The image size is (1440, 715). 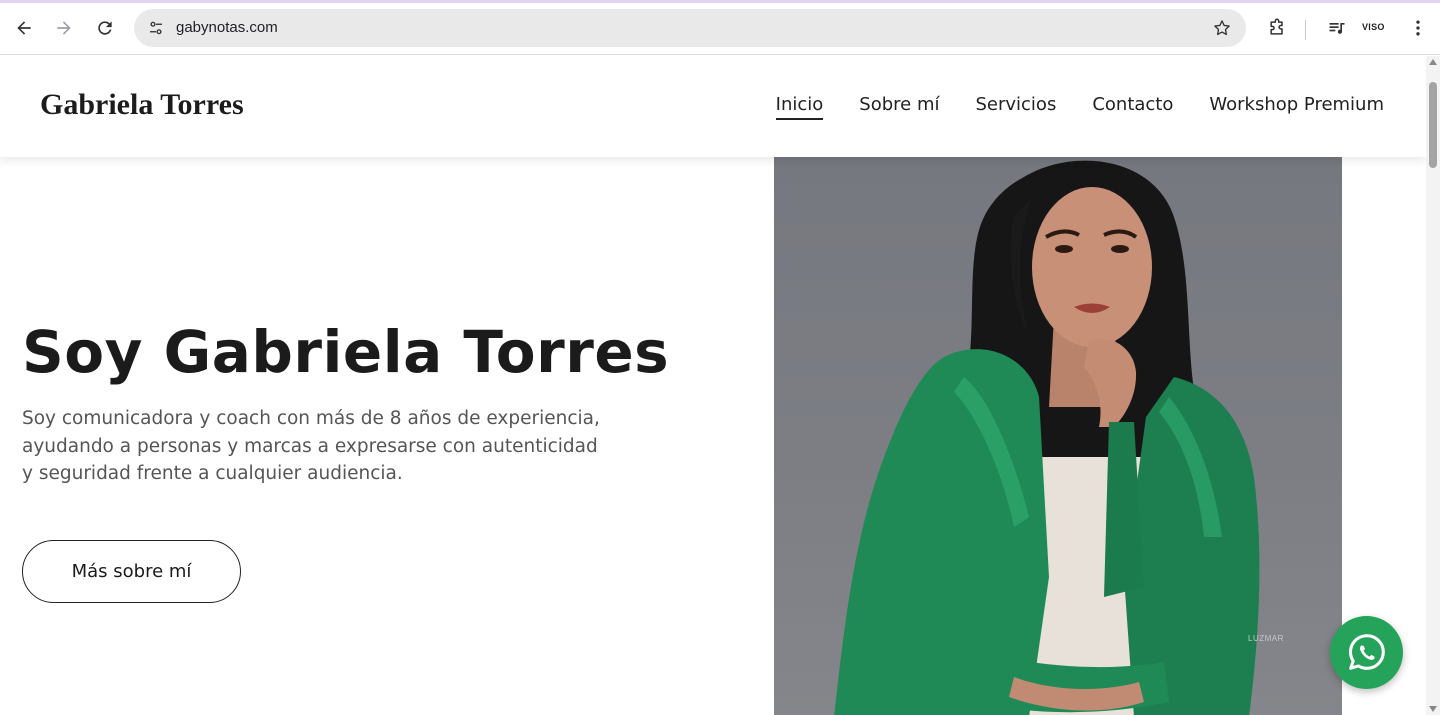 I want to click on viso-extension: VISO, so click(x=1373, y=27).